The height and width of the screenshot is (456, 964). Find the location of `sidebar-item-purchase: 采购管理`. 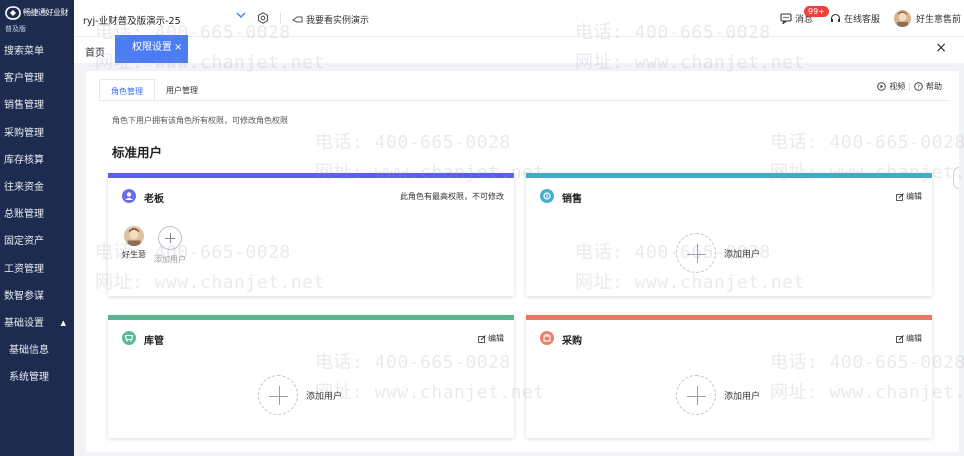

sidebar-item-purchase: 采购管理 is located at coordinates (37, 133).